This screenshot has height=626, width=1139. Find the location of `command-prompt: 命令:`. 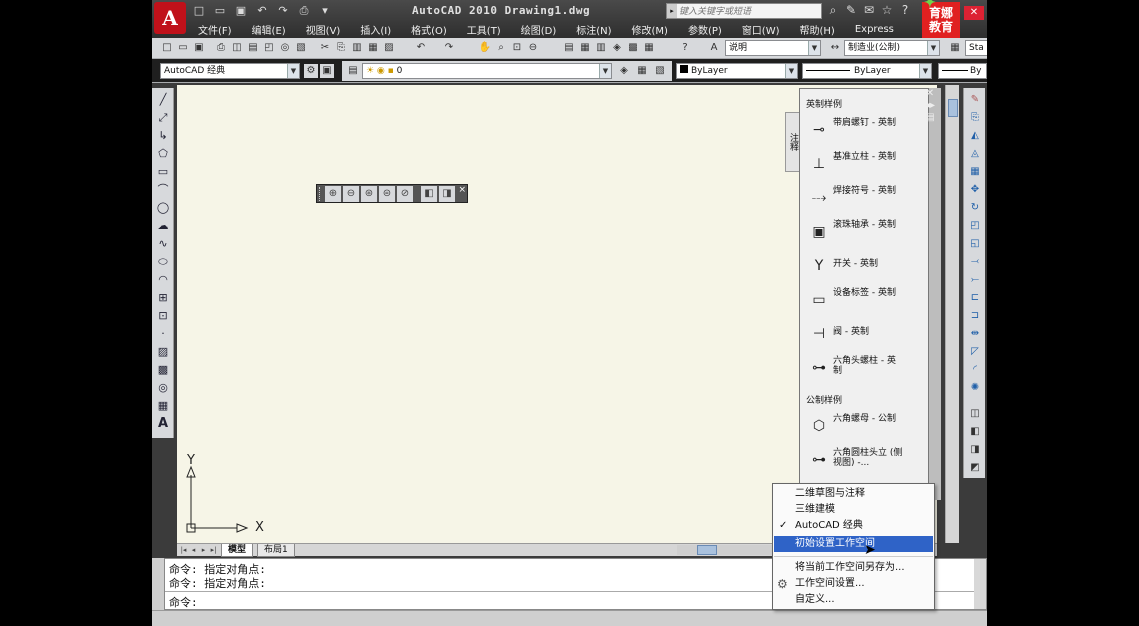

command-prompt: 命令: is located at coordinates (183, 602).